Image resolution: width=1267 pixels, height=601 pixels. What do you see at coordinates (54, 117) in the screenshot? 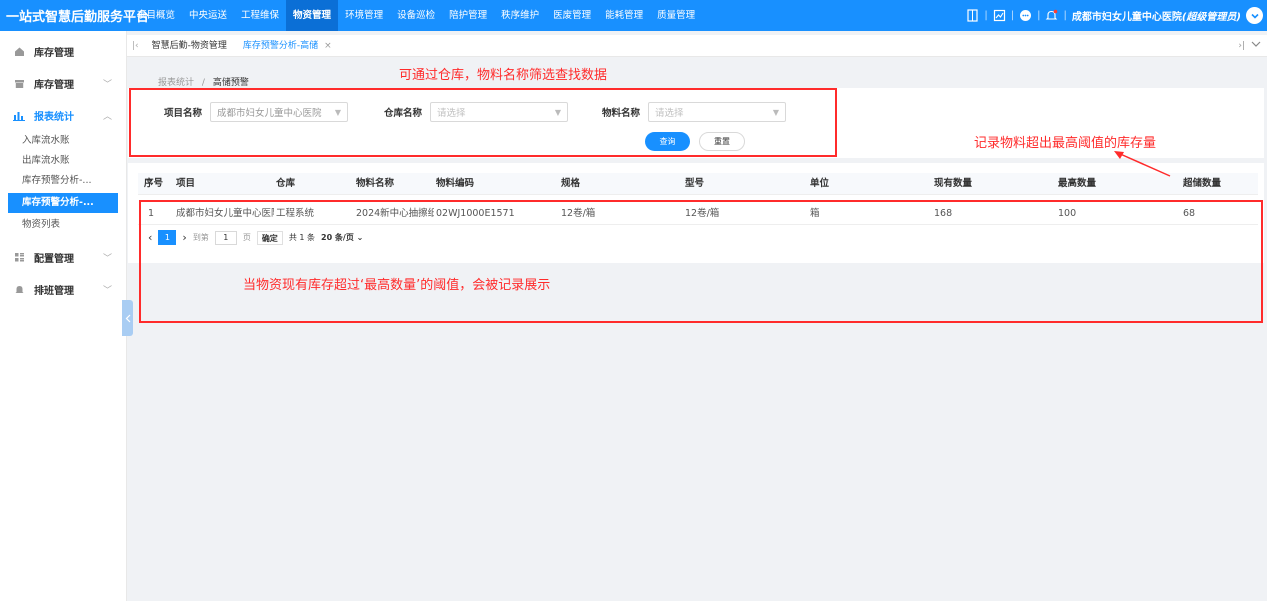
I see `sidebar-group-label: 报表统计` at bounding box center [54, 117].